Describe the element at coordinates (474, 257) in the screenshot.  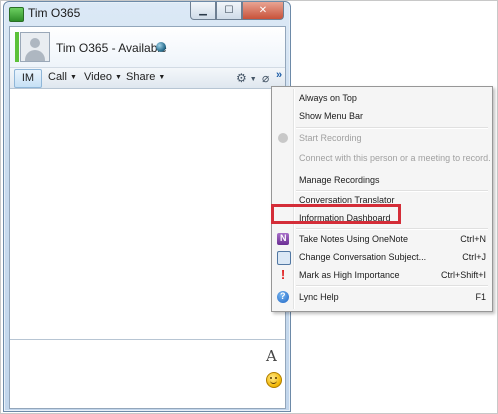
I see `menu-item-shortcut: Ctrl+J` at that location.